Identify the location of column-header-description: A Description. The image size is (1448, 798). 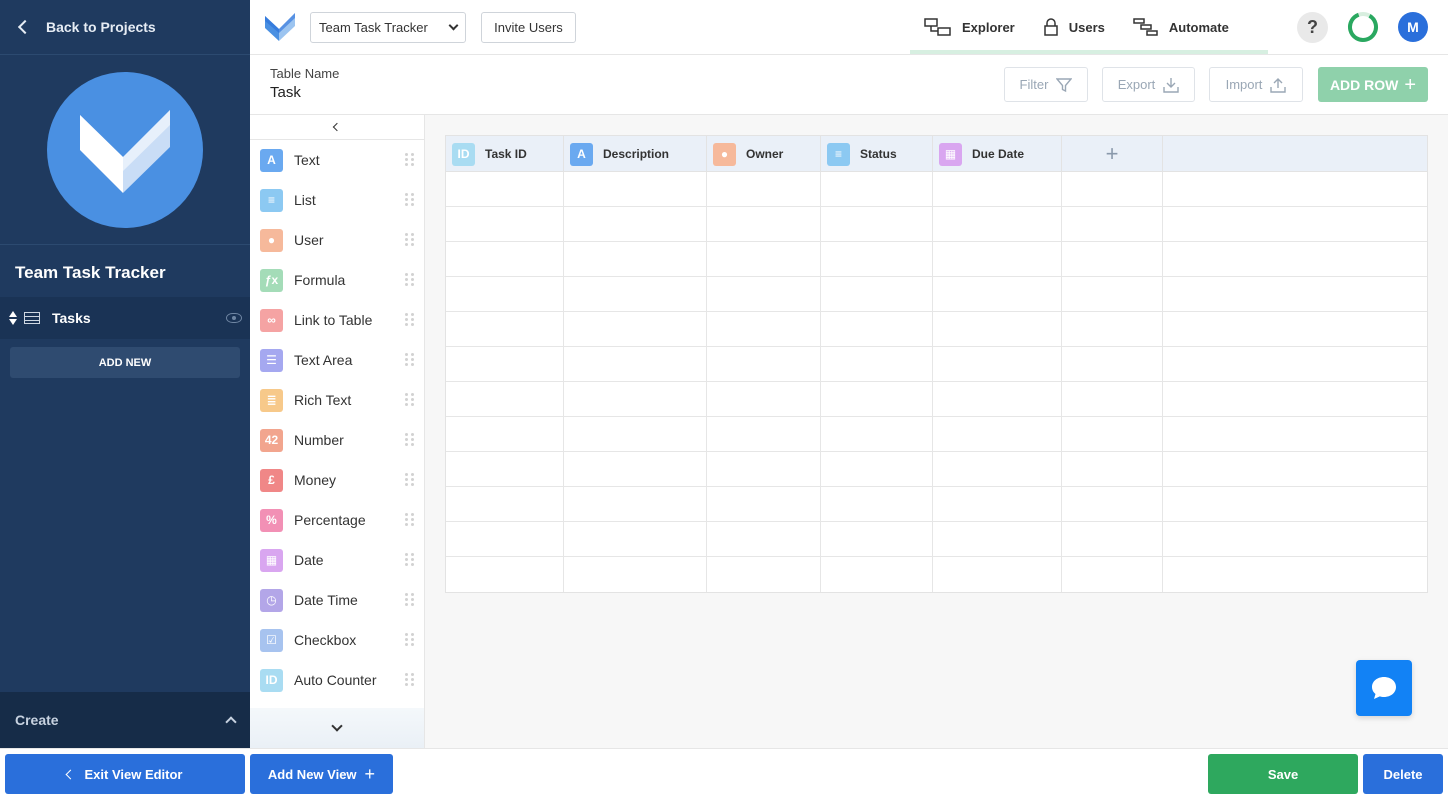
(635, 154).